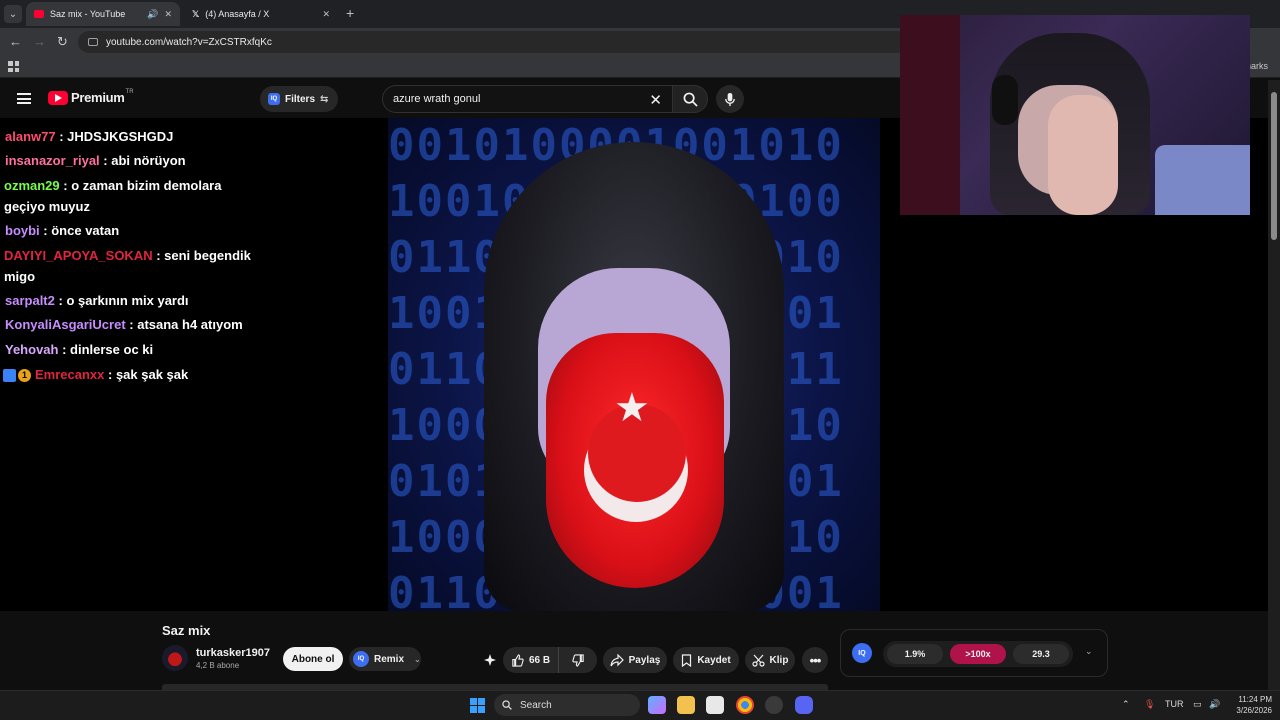 The image size is (1280, 720). Describe the element at coordinates (129, 91) in the screenshot. I see `country-code: TR` at that location.